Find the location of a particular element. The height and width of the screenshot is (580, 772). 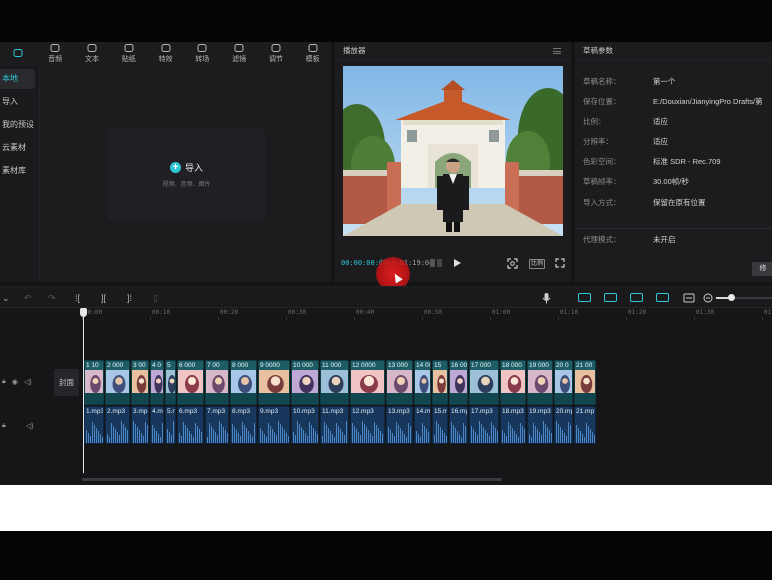

video-clip: 19 000 is located at coordinates (540, 382).